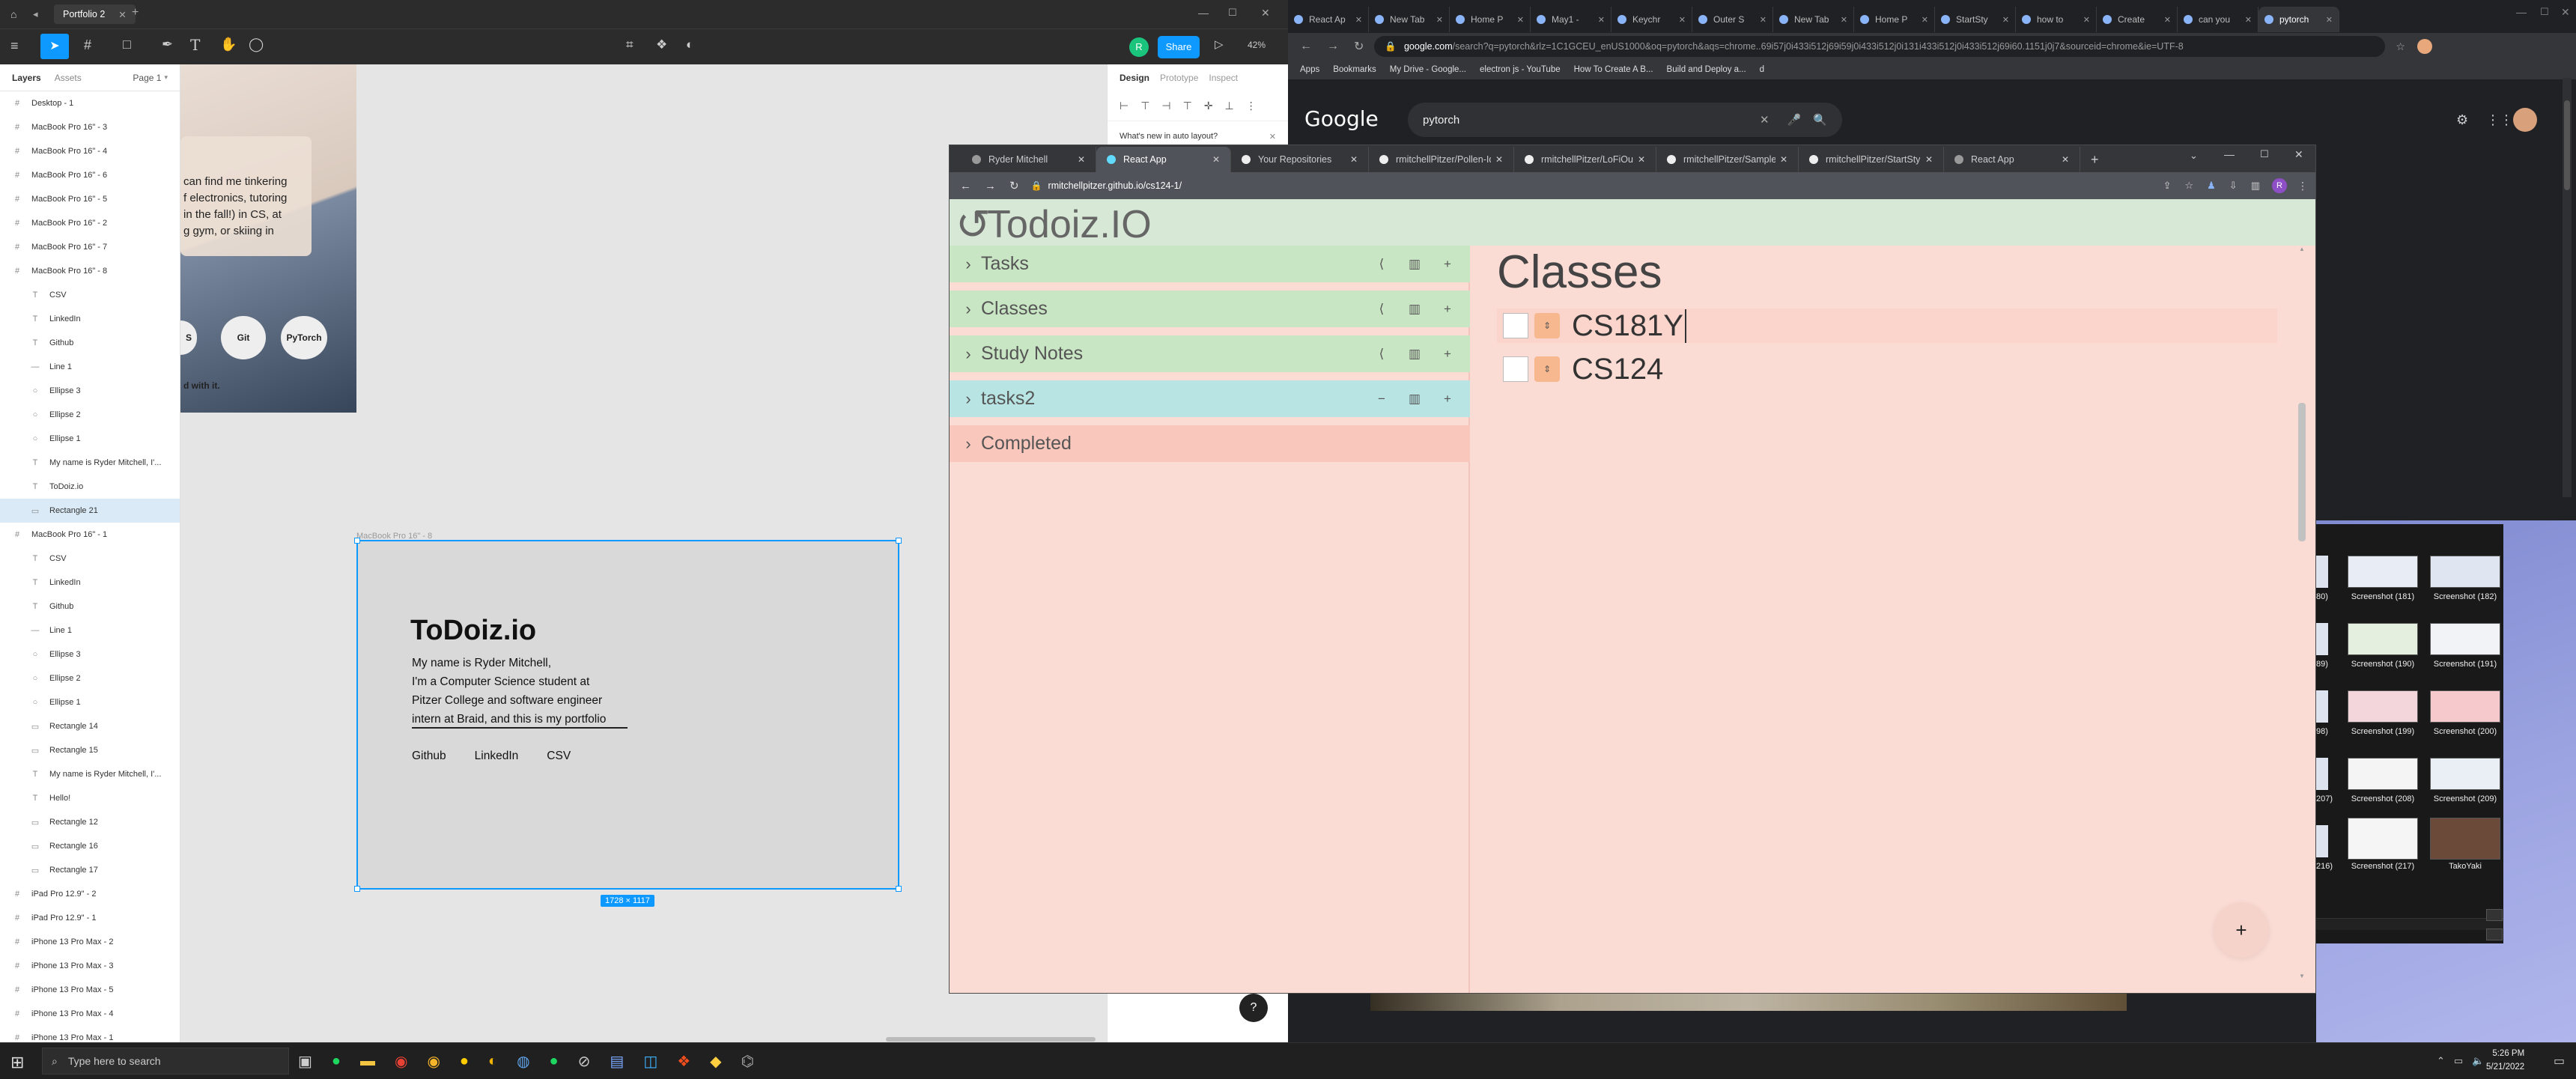 This screenshot has height=1079, width=2576. I want to click on help-button: ?, so click(1253, 1008).